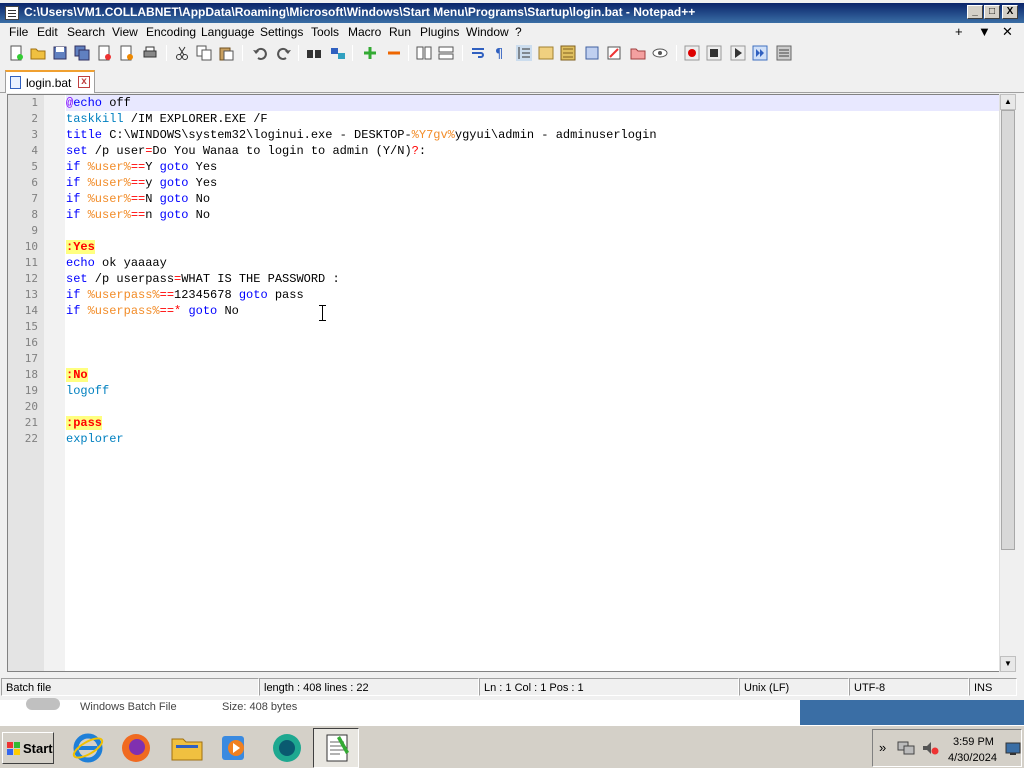 This screenshot has width=1024, height=768. What do you see at coordinates (524, 53) in the screenshot?
I see `indent-guide-icon` at bounding box center [524, 53].